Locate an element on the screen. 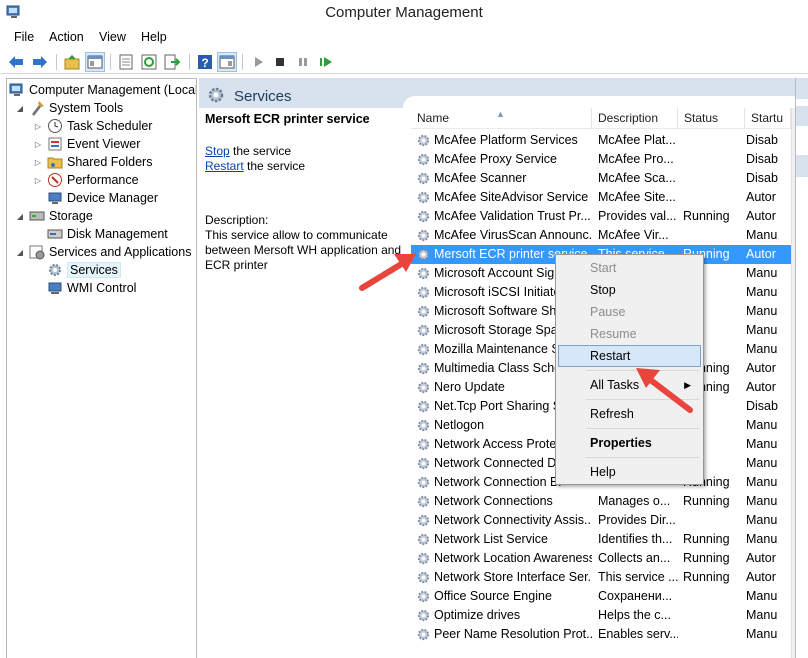  sort-ascending-icon: ▲ is located at coordinates (500, 114).